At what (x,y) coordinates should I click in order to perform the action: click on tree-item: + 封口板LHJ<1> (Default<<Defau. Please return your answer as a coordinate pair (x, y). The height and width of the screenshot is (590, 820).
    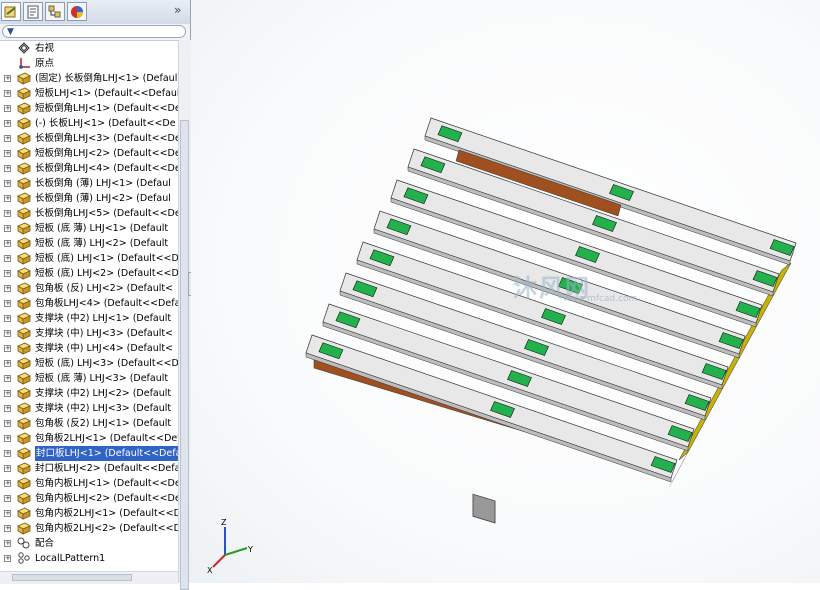
    Looking at the image, I should click on (89, 453).